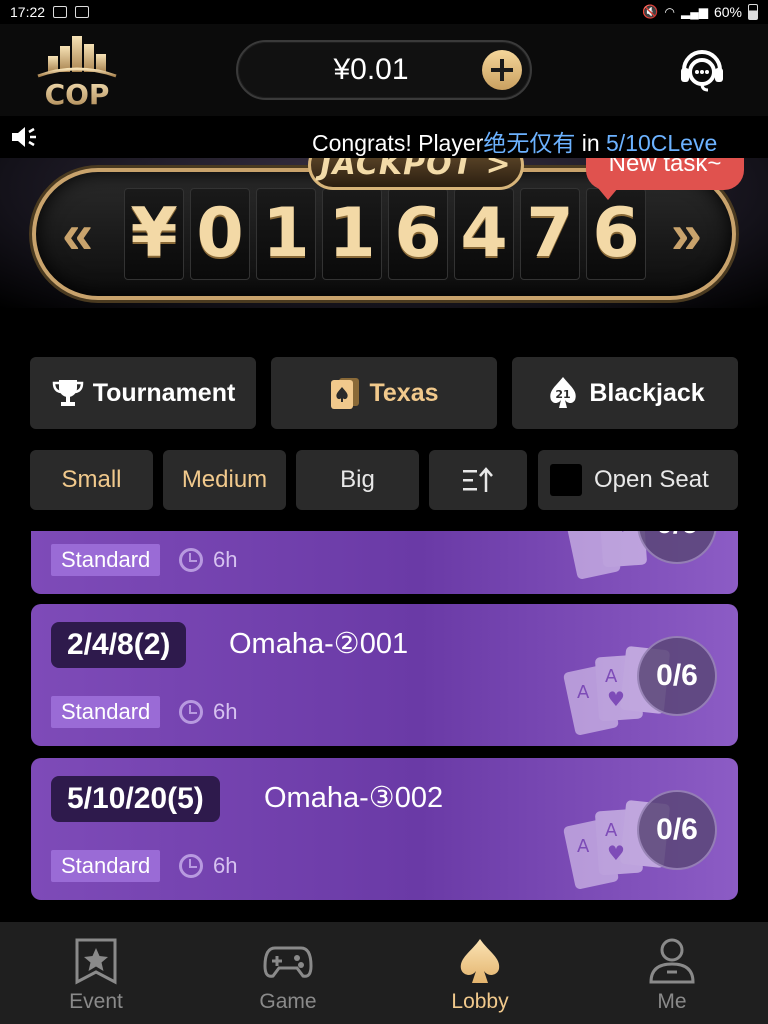 This screenshot has width=768, height=1024. I want to click on ticker-message: Congrats! Player绝无仅有 in 5/10CLeve, so click(514, 141).